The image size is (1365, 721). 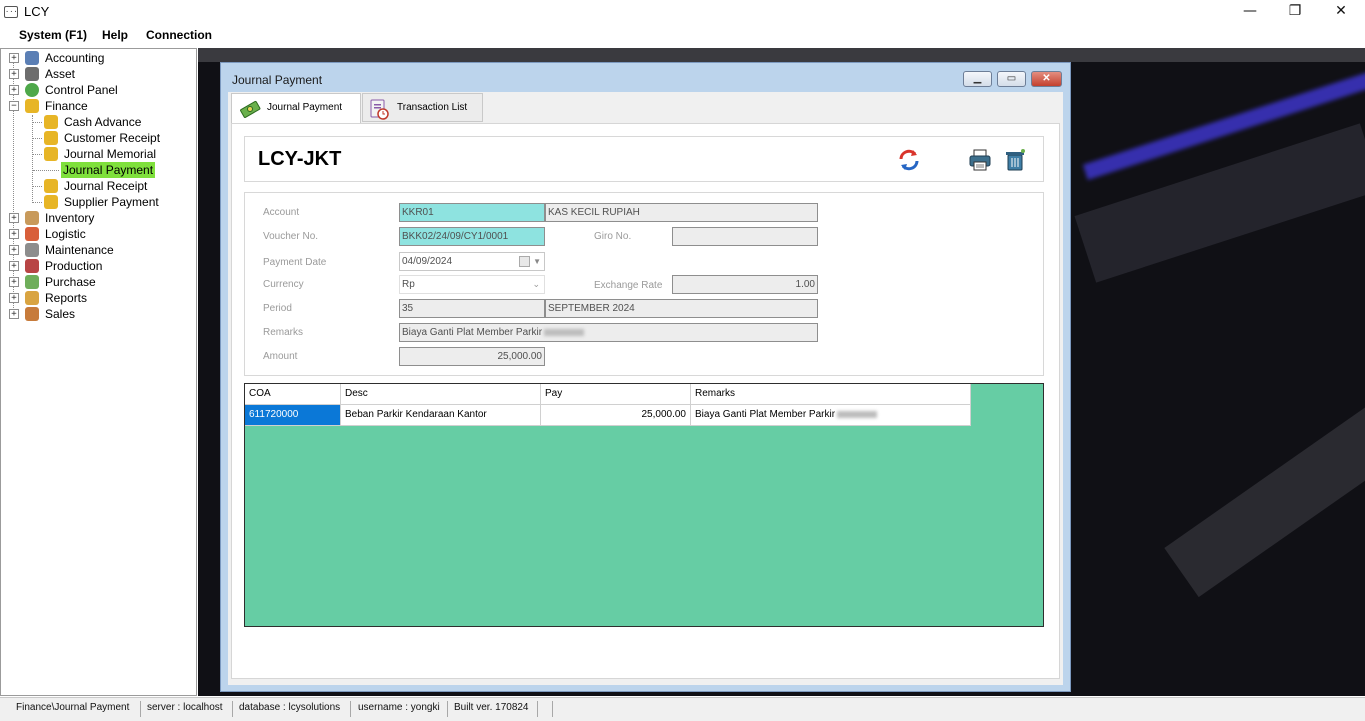 I want to click on menu-help: Help, so click(x=115, y=35).